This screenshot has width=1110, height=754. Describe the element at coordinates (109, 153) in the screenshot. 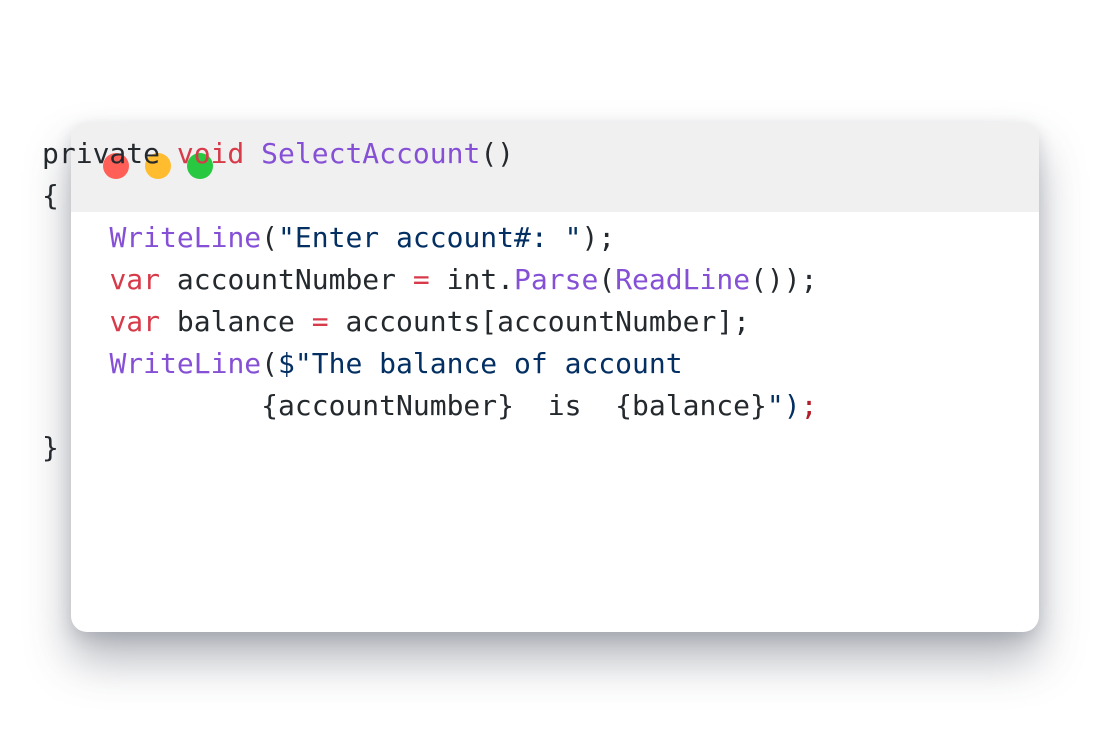

I see `code-token-plain: private` at that location.